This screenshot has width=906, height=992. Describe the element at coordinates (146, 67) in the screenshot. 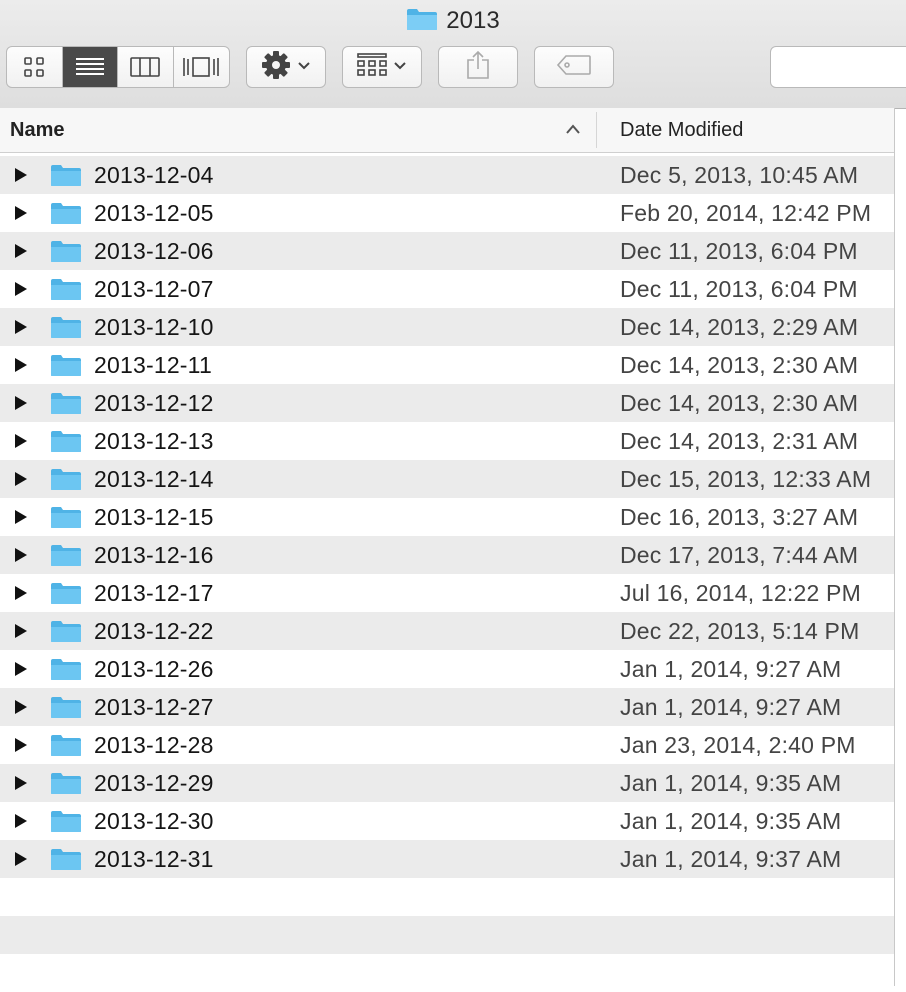

I see `column-view-icon` at that location.